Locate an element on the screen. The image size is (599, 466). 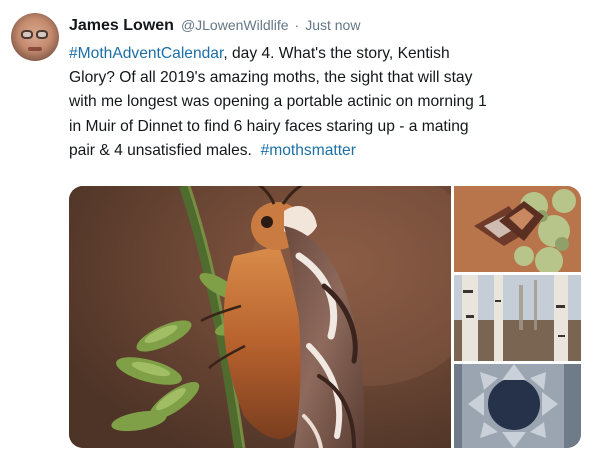
photo-mating-pair-thumbnail is located at coordinates (517, 229).